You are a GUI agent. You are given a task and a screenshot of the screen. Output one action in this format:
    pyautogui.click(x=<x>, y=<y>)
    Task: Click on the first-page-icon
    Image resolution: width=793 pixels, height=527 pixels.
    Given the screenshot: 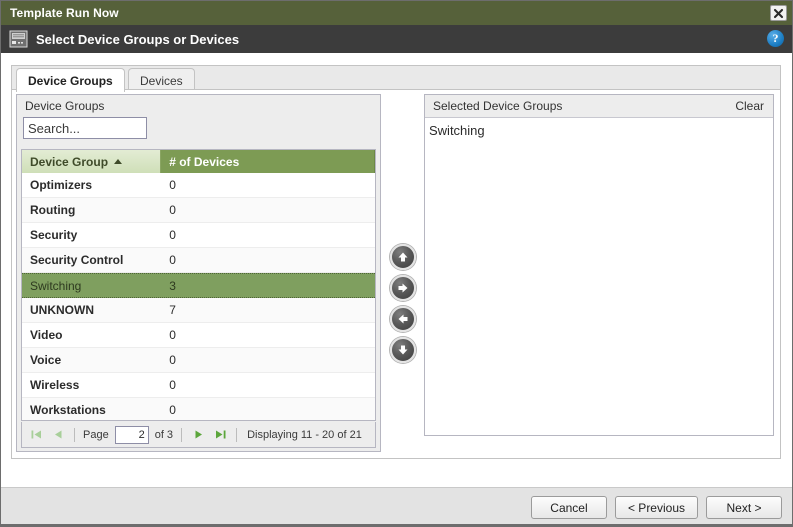 What is the action you would take?
    pyautogui.click(x=36, y=434)
    